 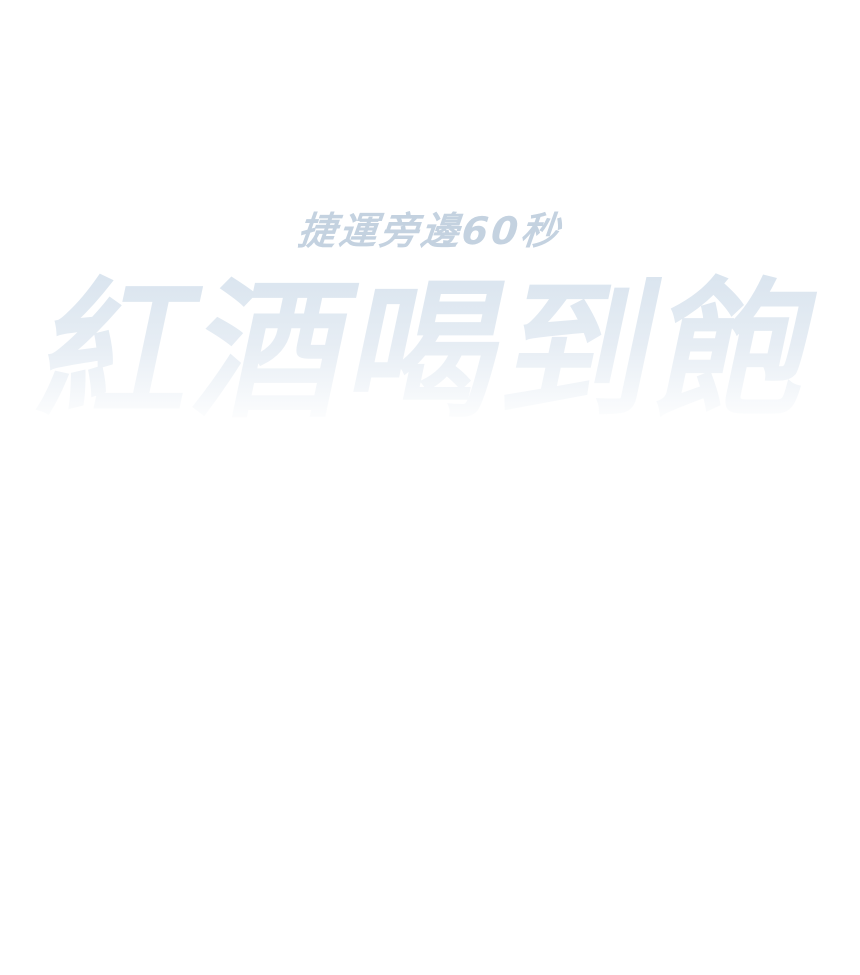 I want to click on hero-subtitle: 捷運旁邊60秒, so click(x=430, y=231).